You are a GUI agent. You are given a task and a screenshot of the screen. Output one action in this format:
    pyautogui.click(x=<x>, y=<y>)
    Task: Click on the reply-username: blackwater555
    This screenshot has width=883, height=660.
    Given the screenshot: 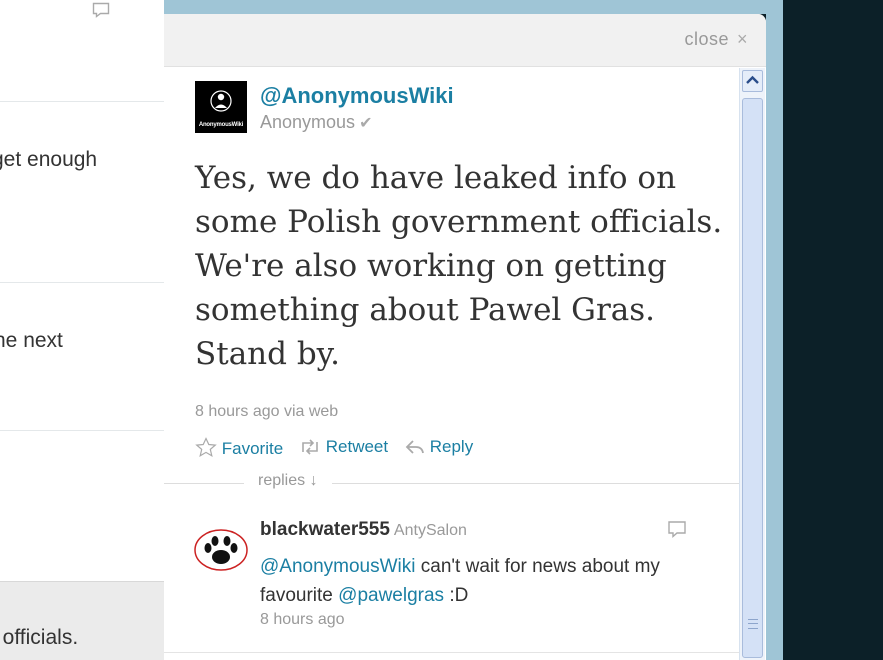 What is the action you would take?
    pyautogui.click(x=325, y=529)
    